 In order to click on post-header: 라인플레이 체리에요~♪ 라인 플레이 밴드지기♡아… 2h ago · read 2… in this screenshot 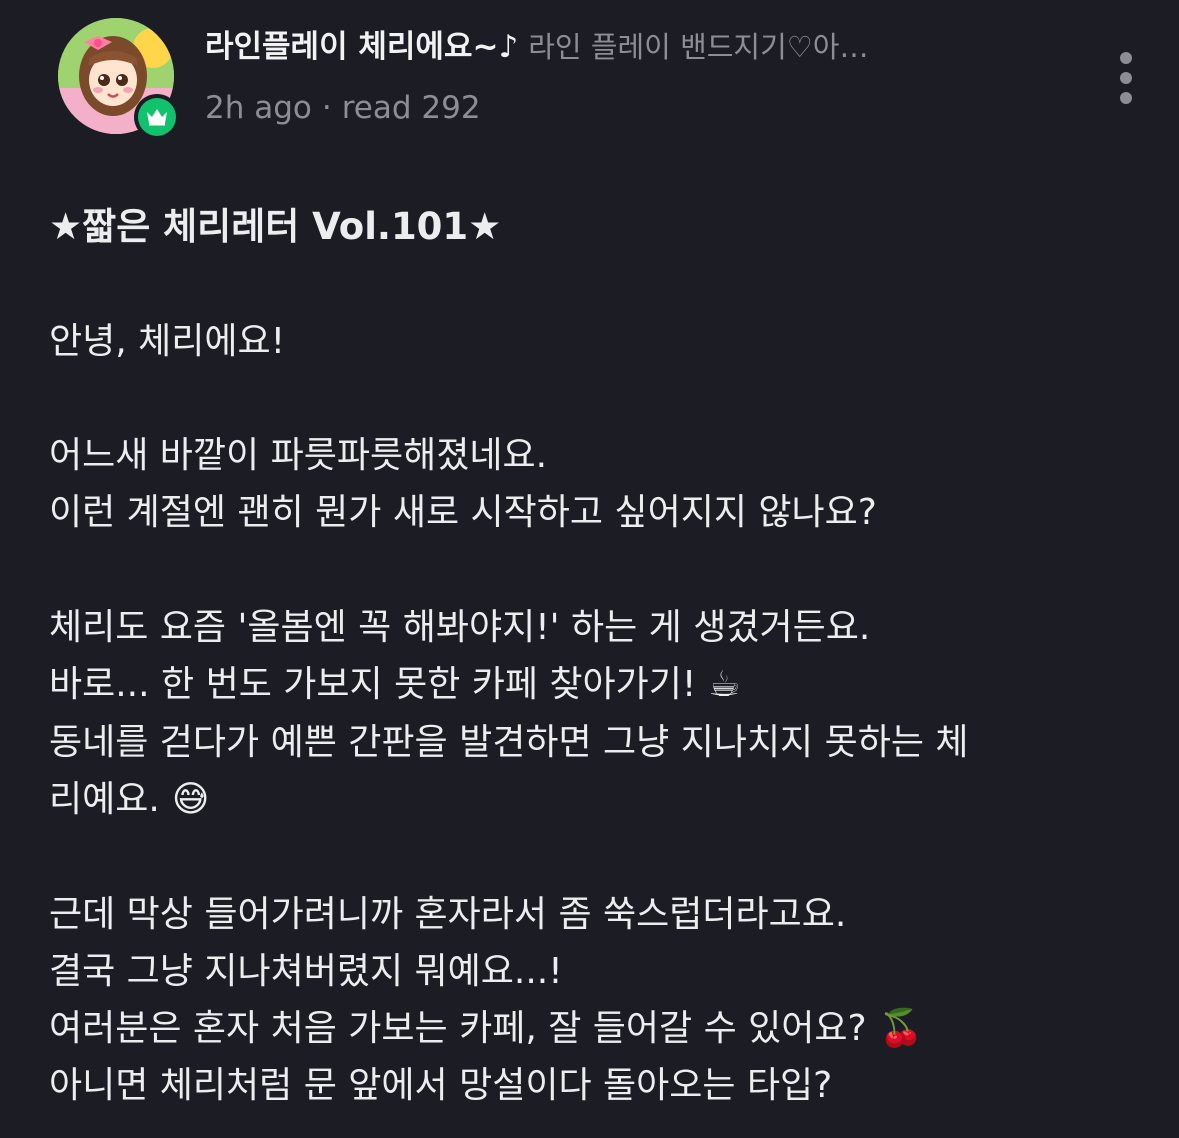, I will do `click(589, 75)`.